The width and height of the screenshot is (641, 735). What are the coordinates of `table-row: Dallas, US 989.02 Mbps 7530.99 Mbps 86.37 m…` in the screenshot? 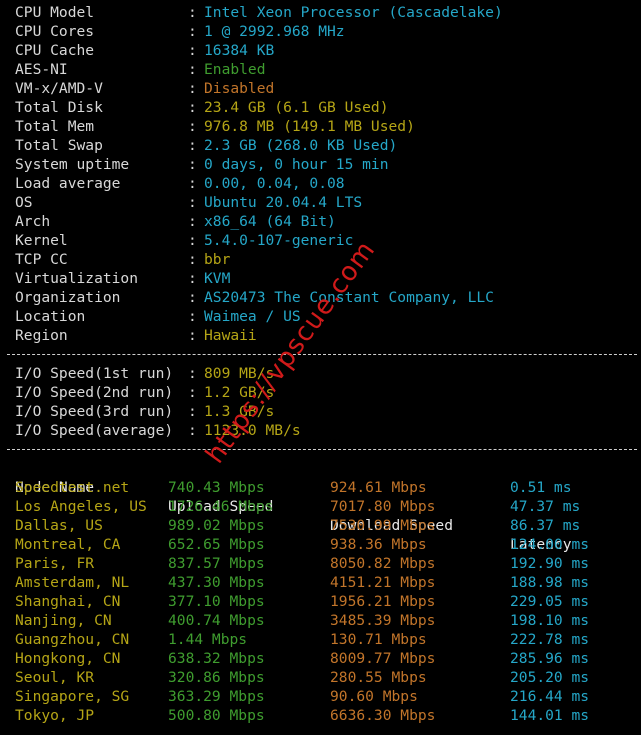 It's located at (326, 525).